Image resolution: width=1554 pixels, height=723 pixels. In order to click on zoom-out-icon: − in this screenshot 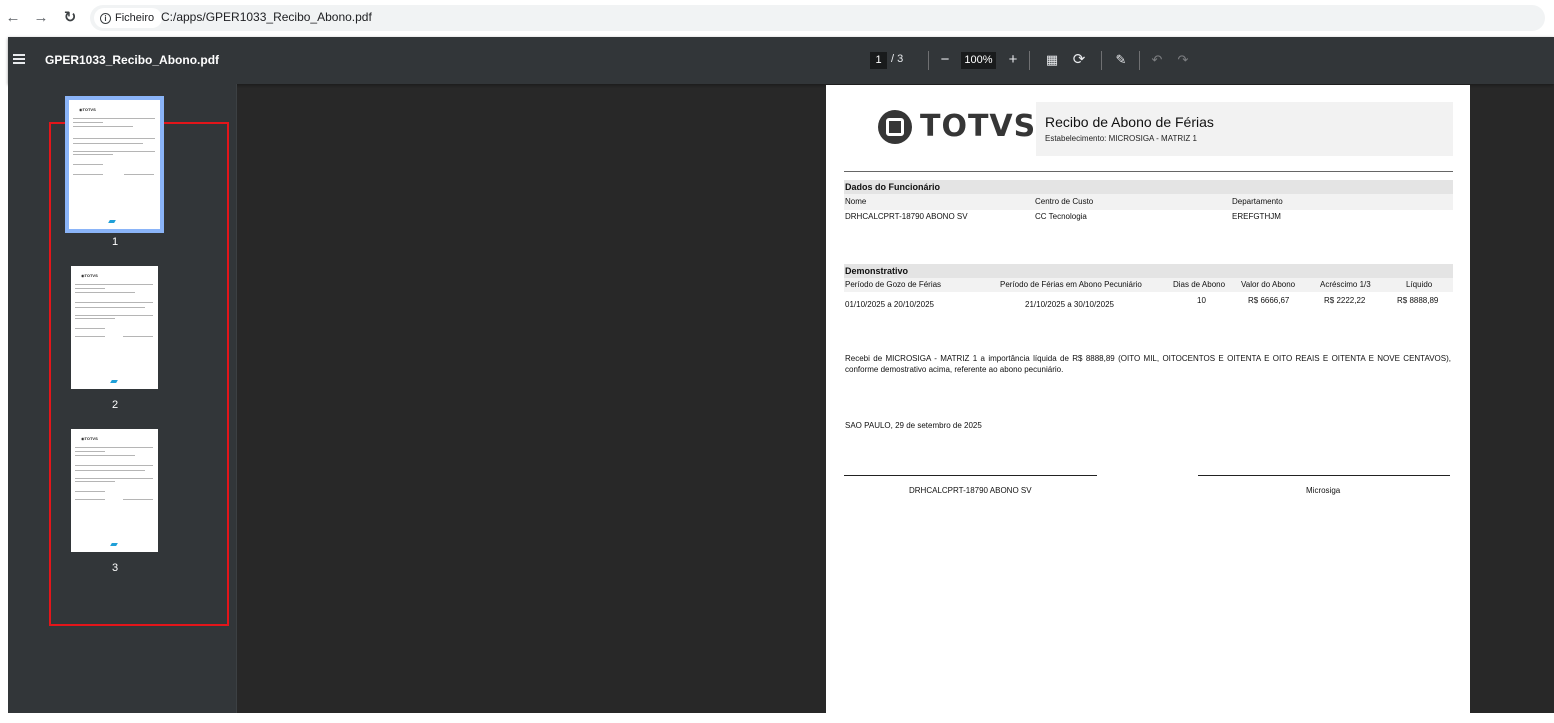, I will do `click(945, 60)`.